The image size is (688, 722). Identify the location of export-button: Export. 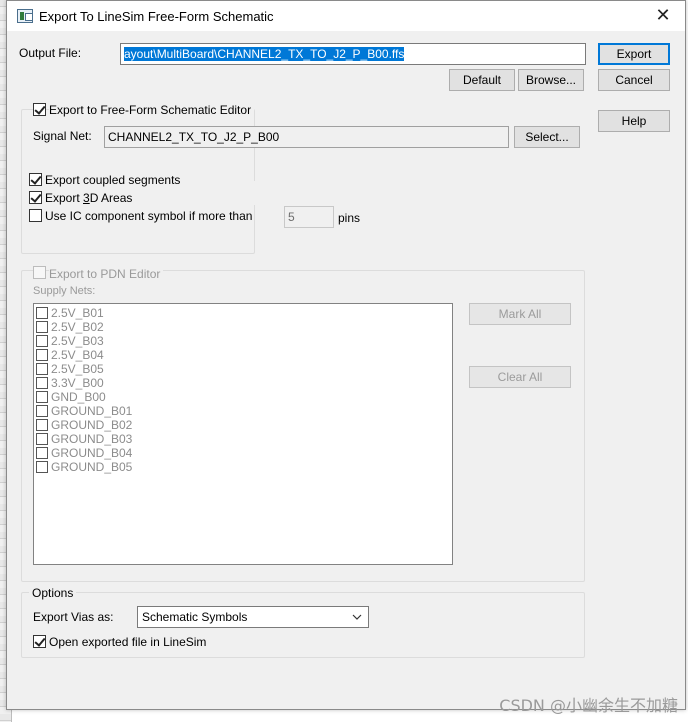
(634, 54).